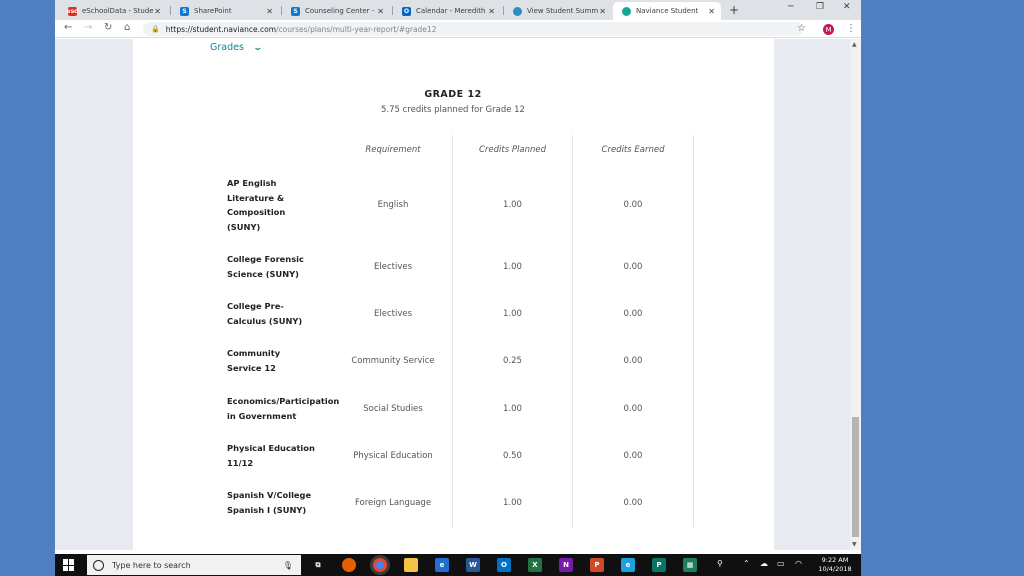 This screenshot has height=576, width=1024. What do you see at coordinates (790, 7) in the screenshot?
I see `minimize-icon: ─` at bounding box center [790, 7].